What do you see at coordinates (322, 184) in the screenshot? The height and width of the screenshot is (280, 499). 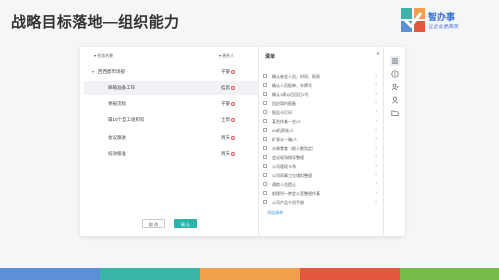 I see `checklist-item: 通航人员提让 ×` at bounding box center [322, 184].